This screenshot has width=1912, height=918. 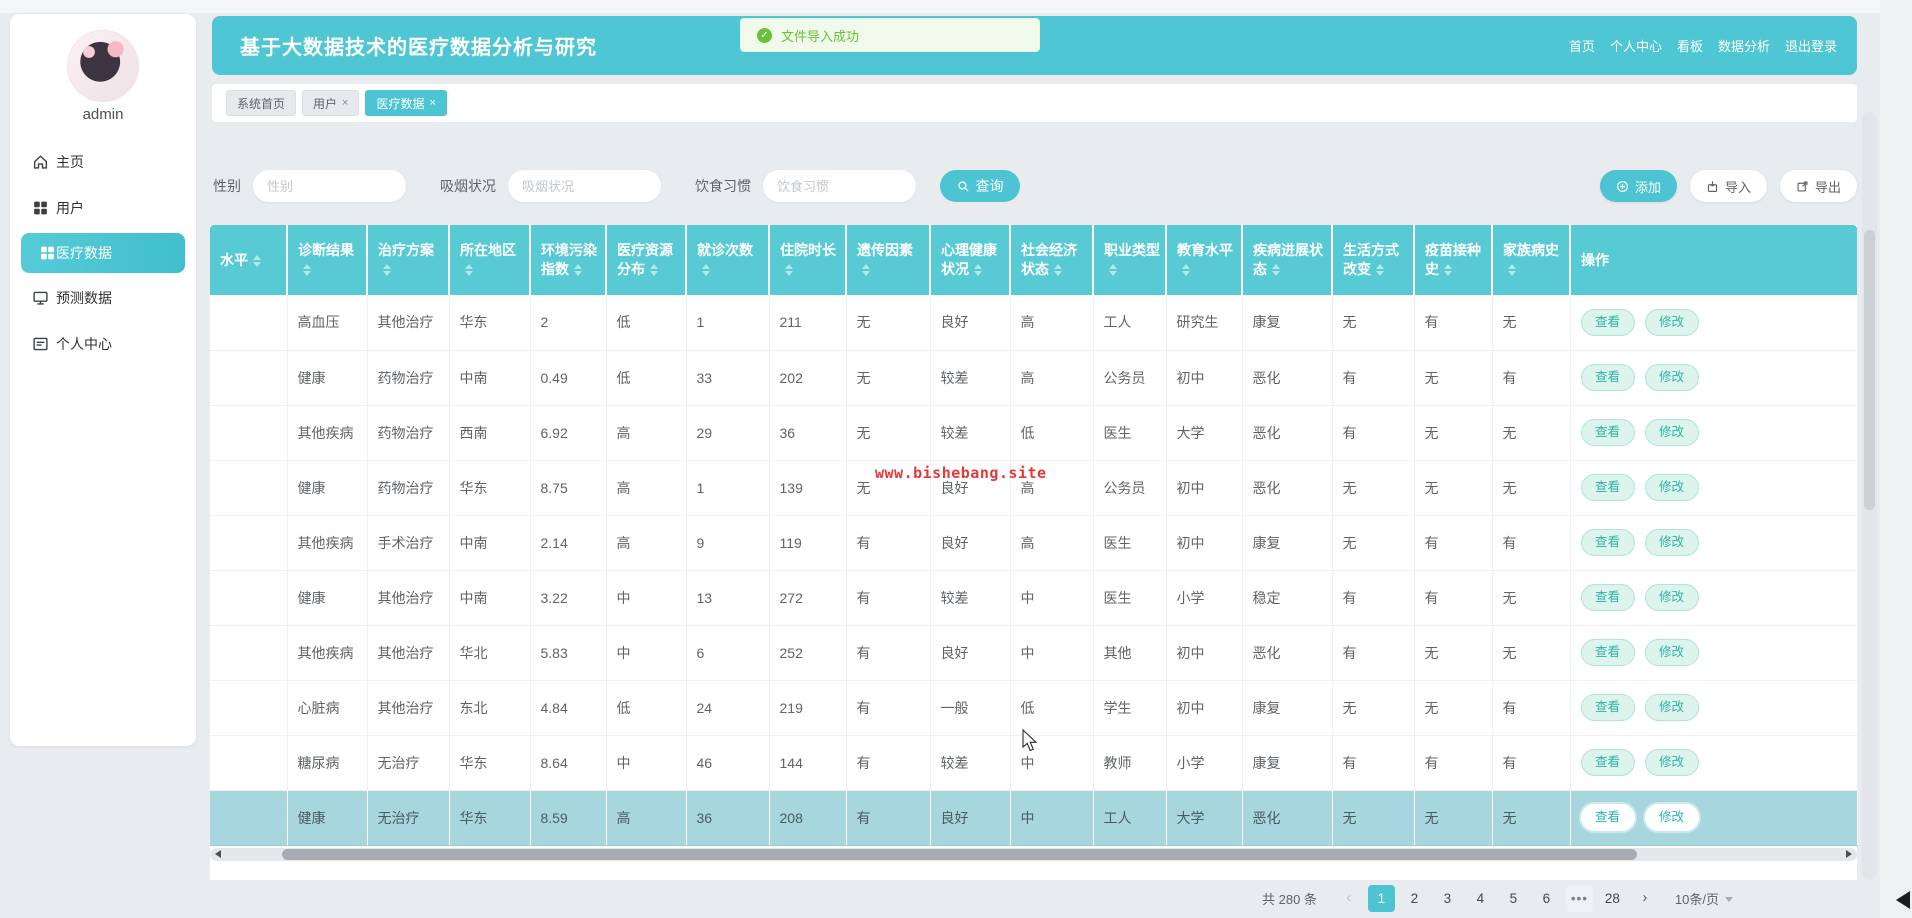 What do you see at coordinates (1034, 543) in the screenshot?
I see `table-row-5: 其他疾病 手术治疗 中南 2.14 高 9 119 有良好高医生 初中 康复无有有查看 修改` at bounding box center [1034, 543].